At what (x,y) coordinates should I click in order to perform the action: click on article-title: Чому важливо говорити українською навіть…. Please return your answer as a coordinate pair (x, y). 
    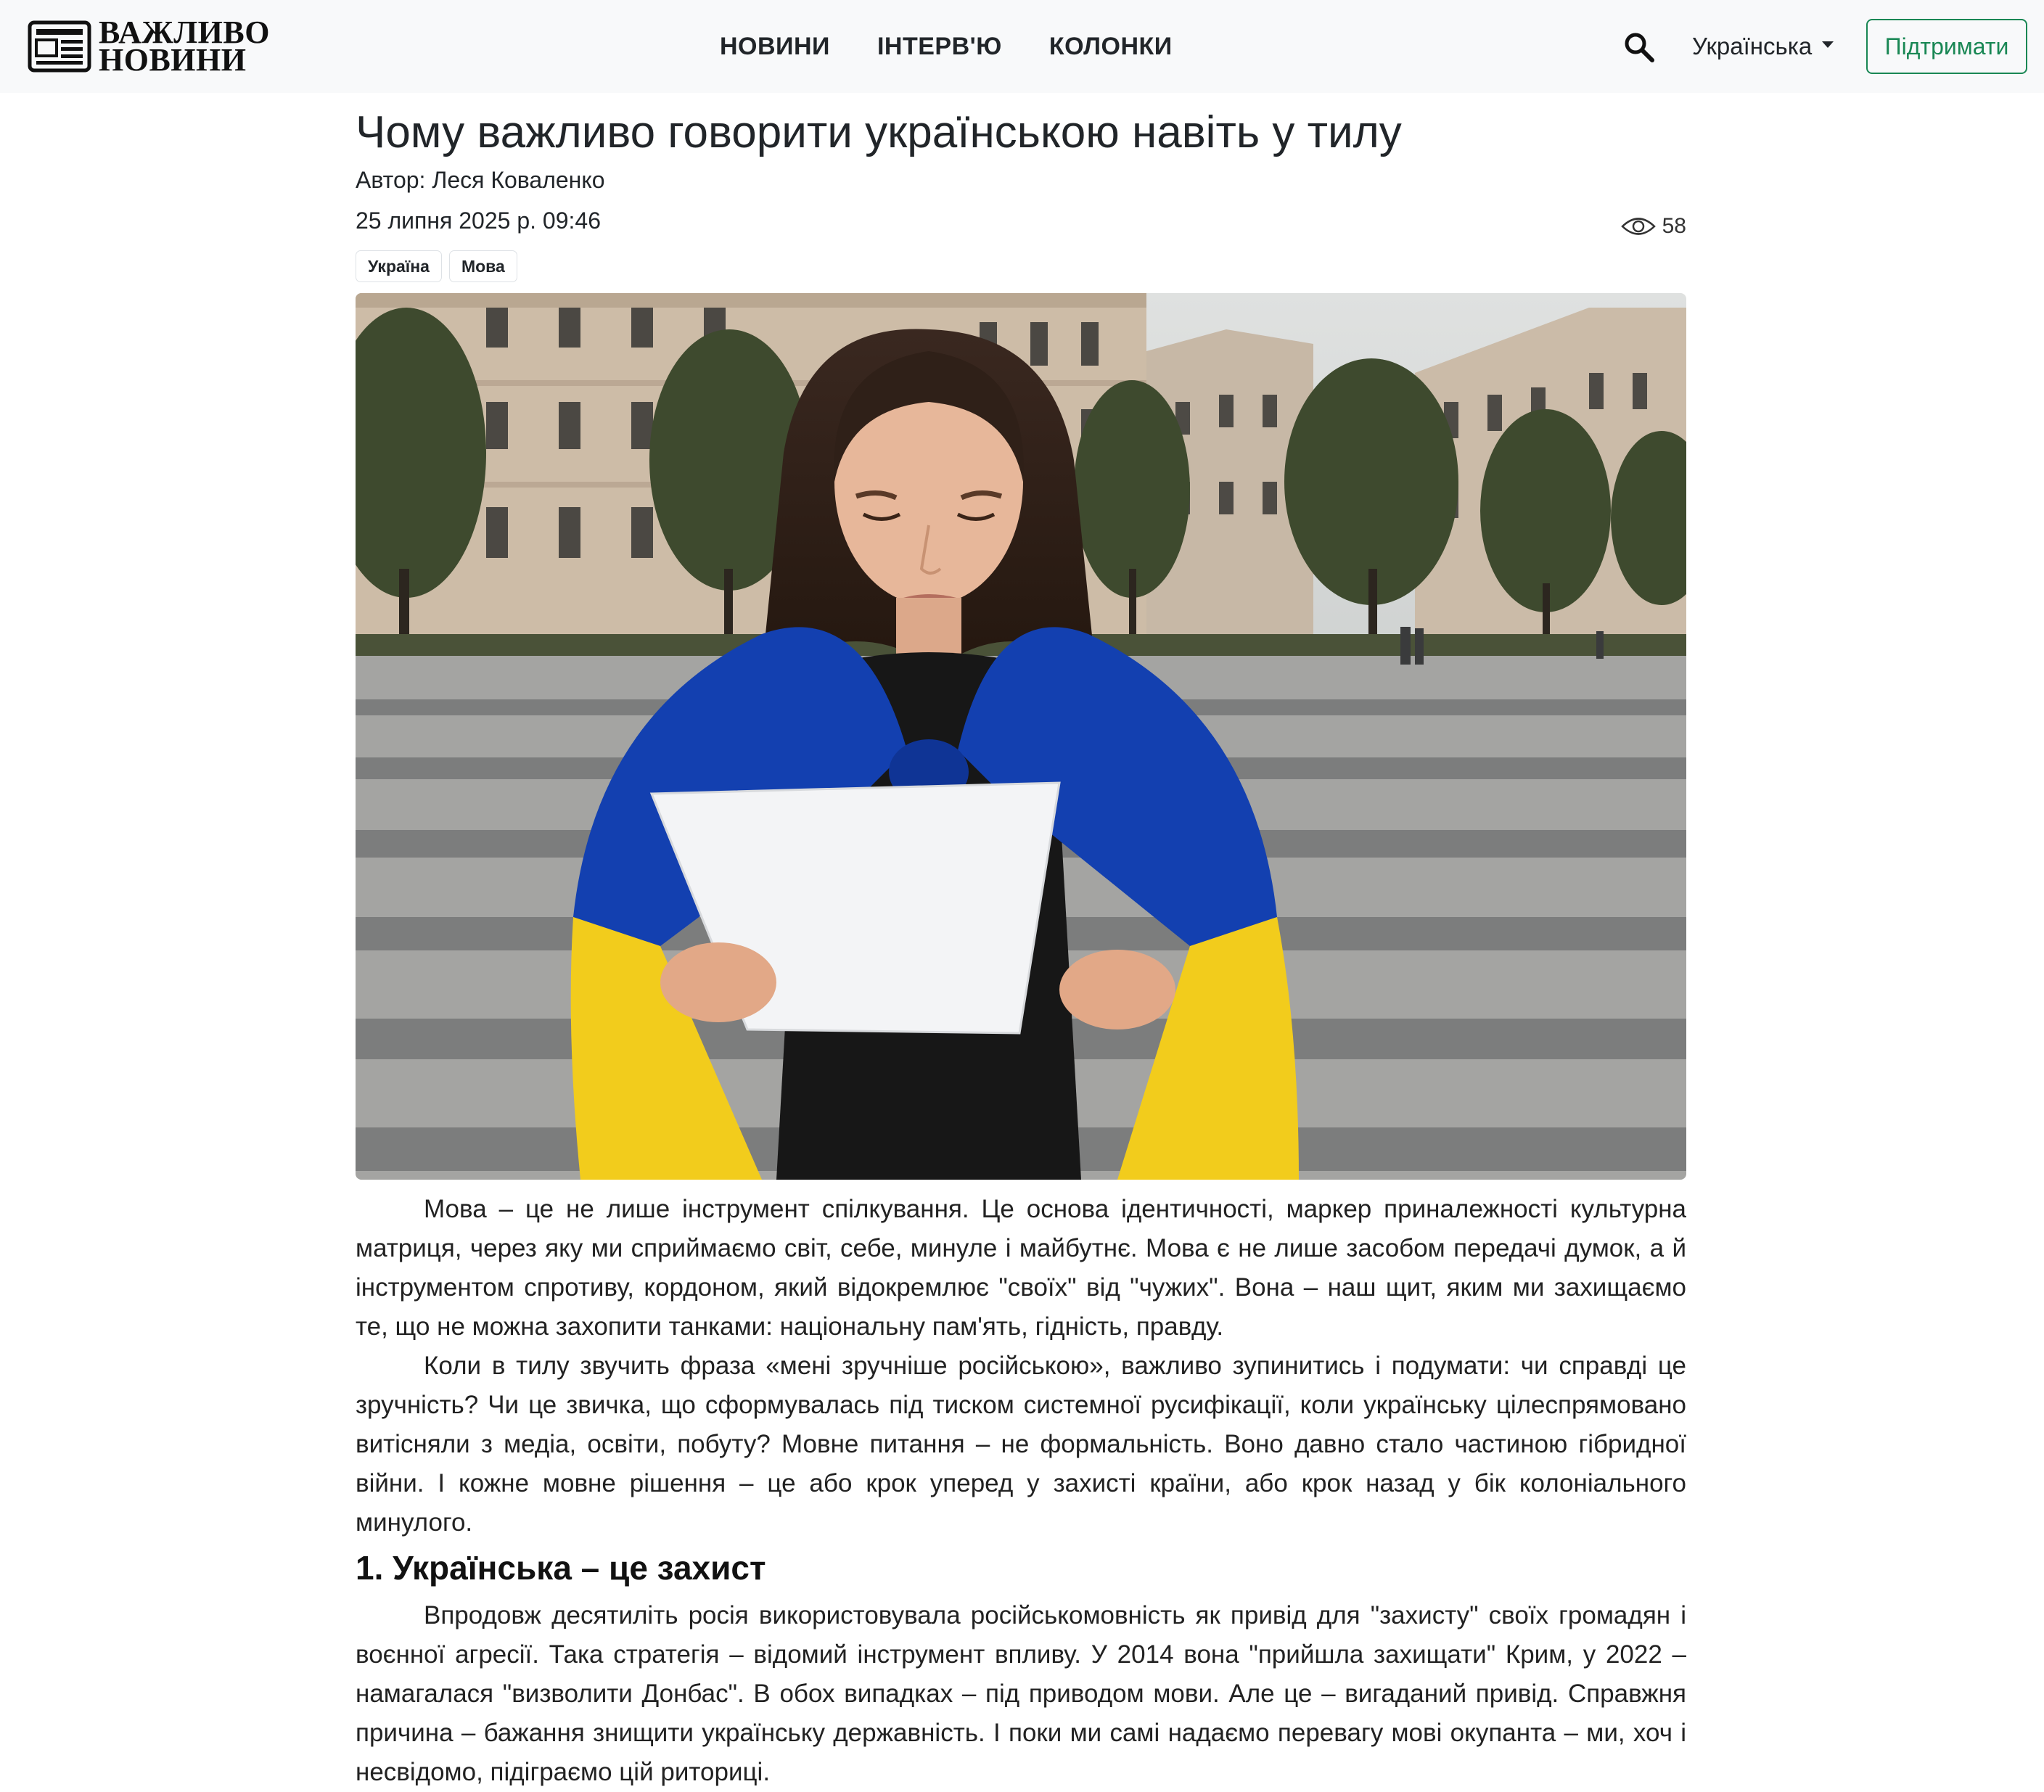
    Looking at the image, I should click on (879, 132).